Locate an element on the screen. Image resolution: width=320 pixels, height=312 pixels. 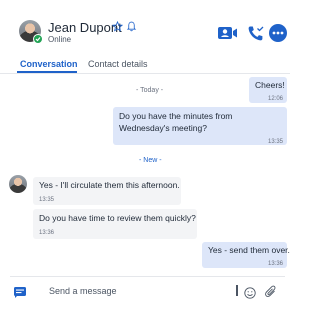
message-text: Yes - send them over. is located at coordinates (249, 250).